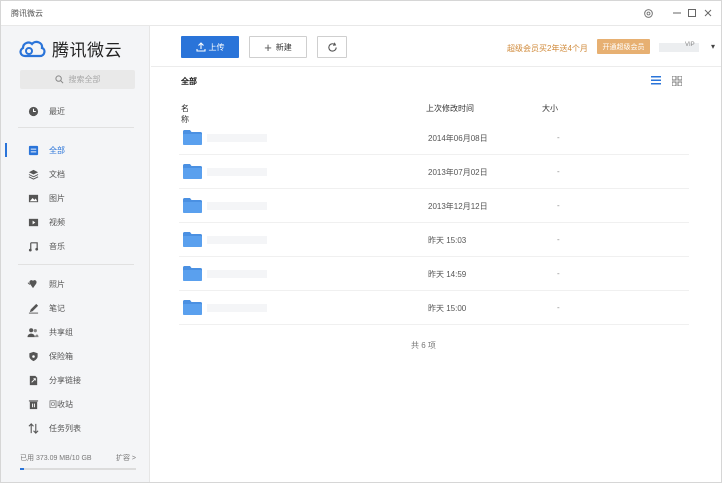 This screenshot has height=483, width=722. Describe the element at coordinates (436, 47) in the screenshot. I see `toolbar: 上传 + 新建 超级会员买2年送4个月 开通超级会员 VIP ▾` at that location.